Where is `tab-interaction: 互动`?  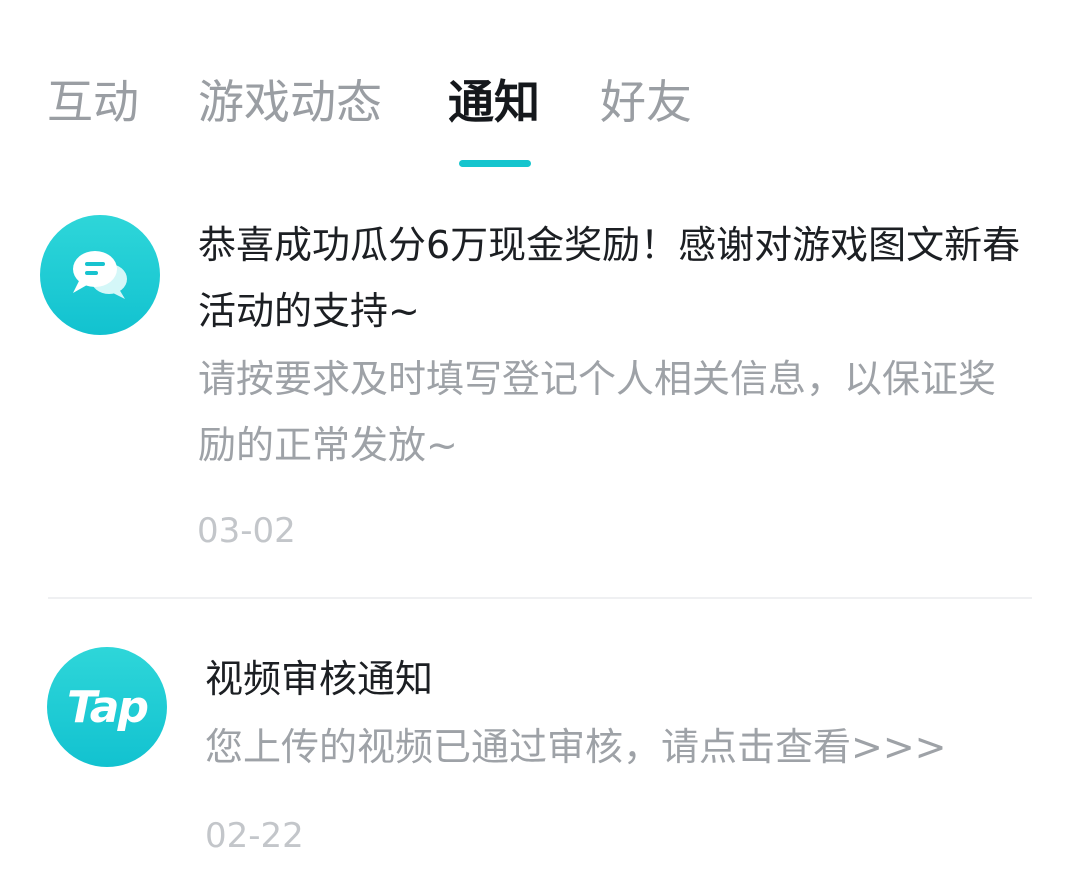 tab-interaction: 互动 is located at coordinates (93, 102).